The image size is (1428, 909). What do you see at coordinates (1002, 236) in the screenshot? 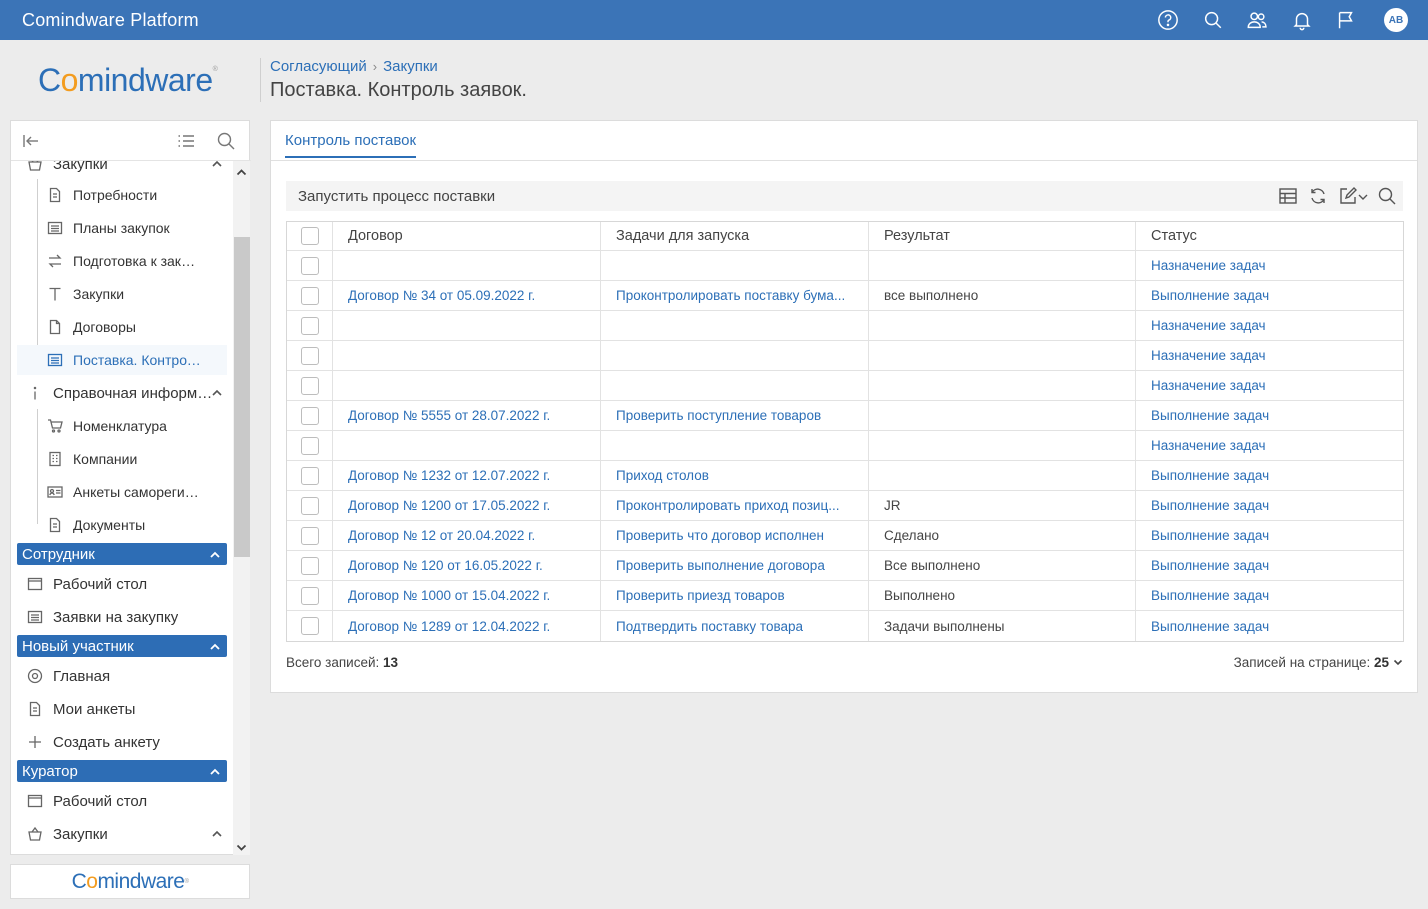
I see `column-header-result: Результат` at bounding box center [1002, 236].